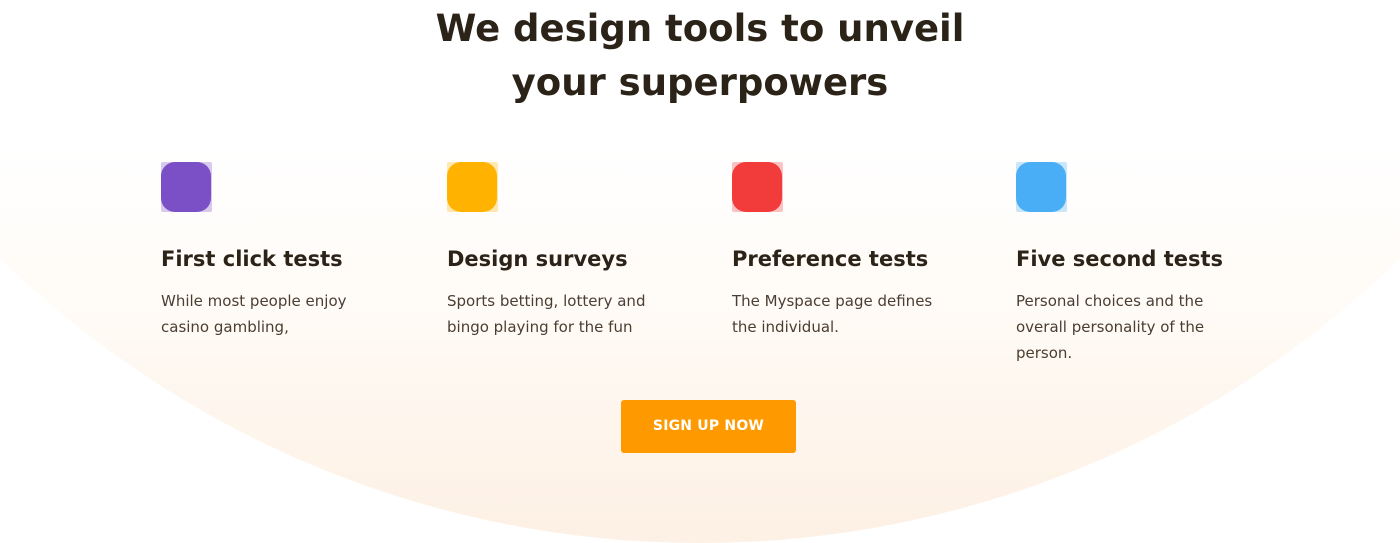 The width and height of the screenshot is (1400, 543). Describe the element at coordinates (252, 259) in the screenshot. I see `feature-title: First click tests` at that location.